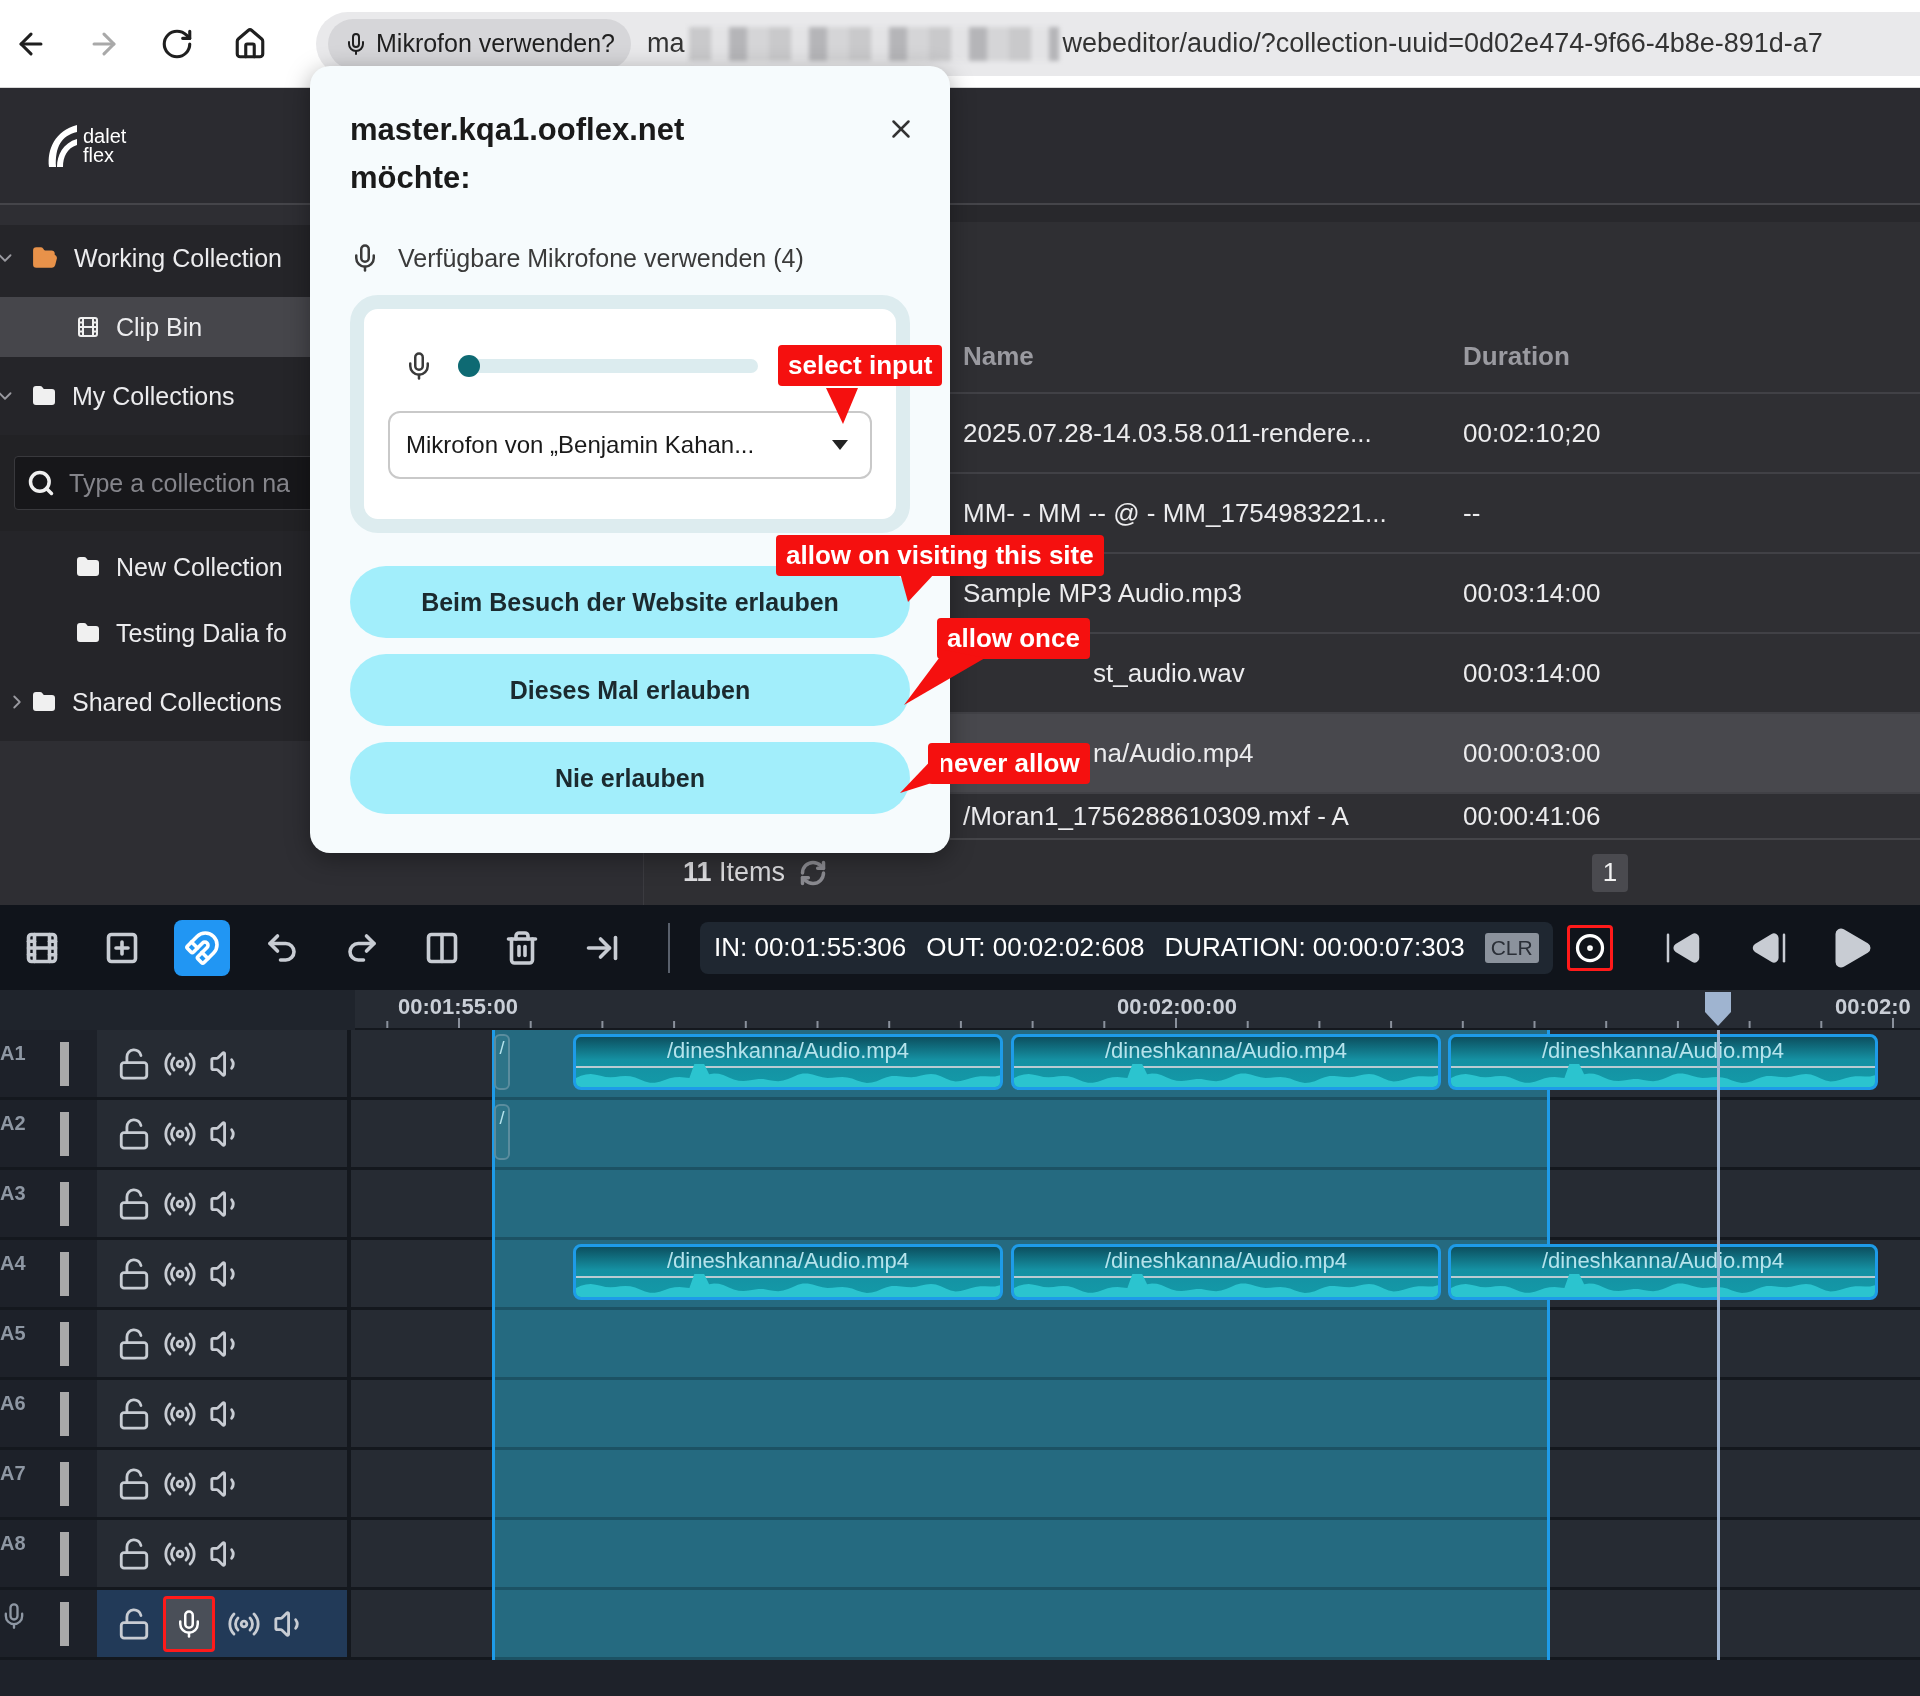 This screenshot has height=1696, width=1920. What do you see at coordinates (1532, 753) in the screenshot?
I see `duration-cell: 00:00:03:00` at bounding box center [1532, 753].